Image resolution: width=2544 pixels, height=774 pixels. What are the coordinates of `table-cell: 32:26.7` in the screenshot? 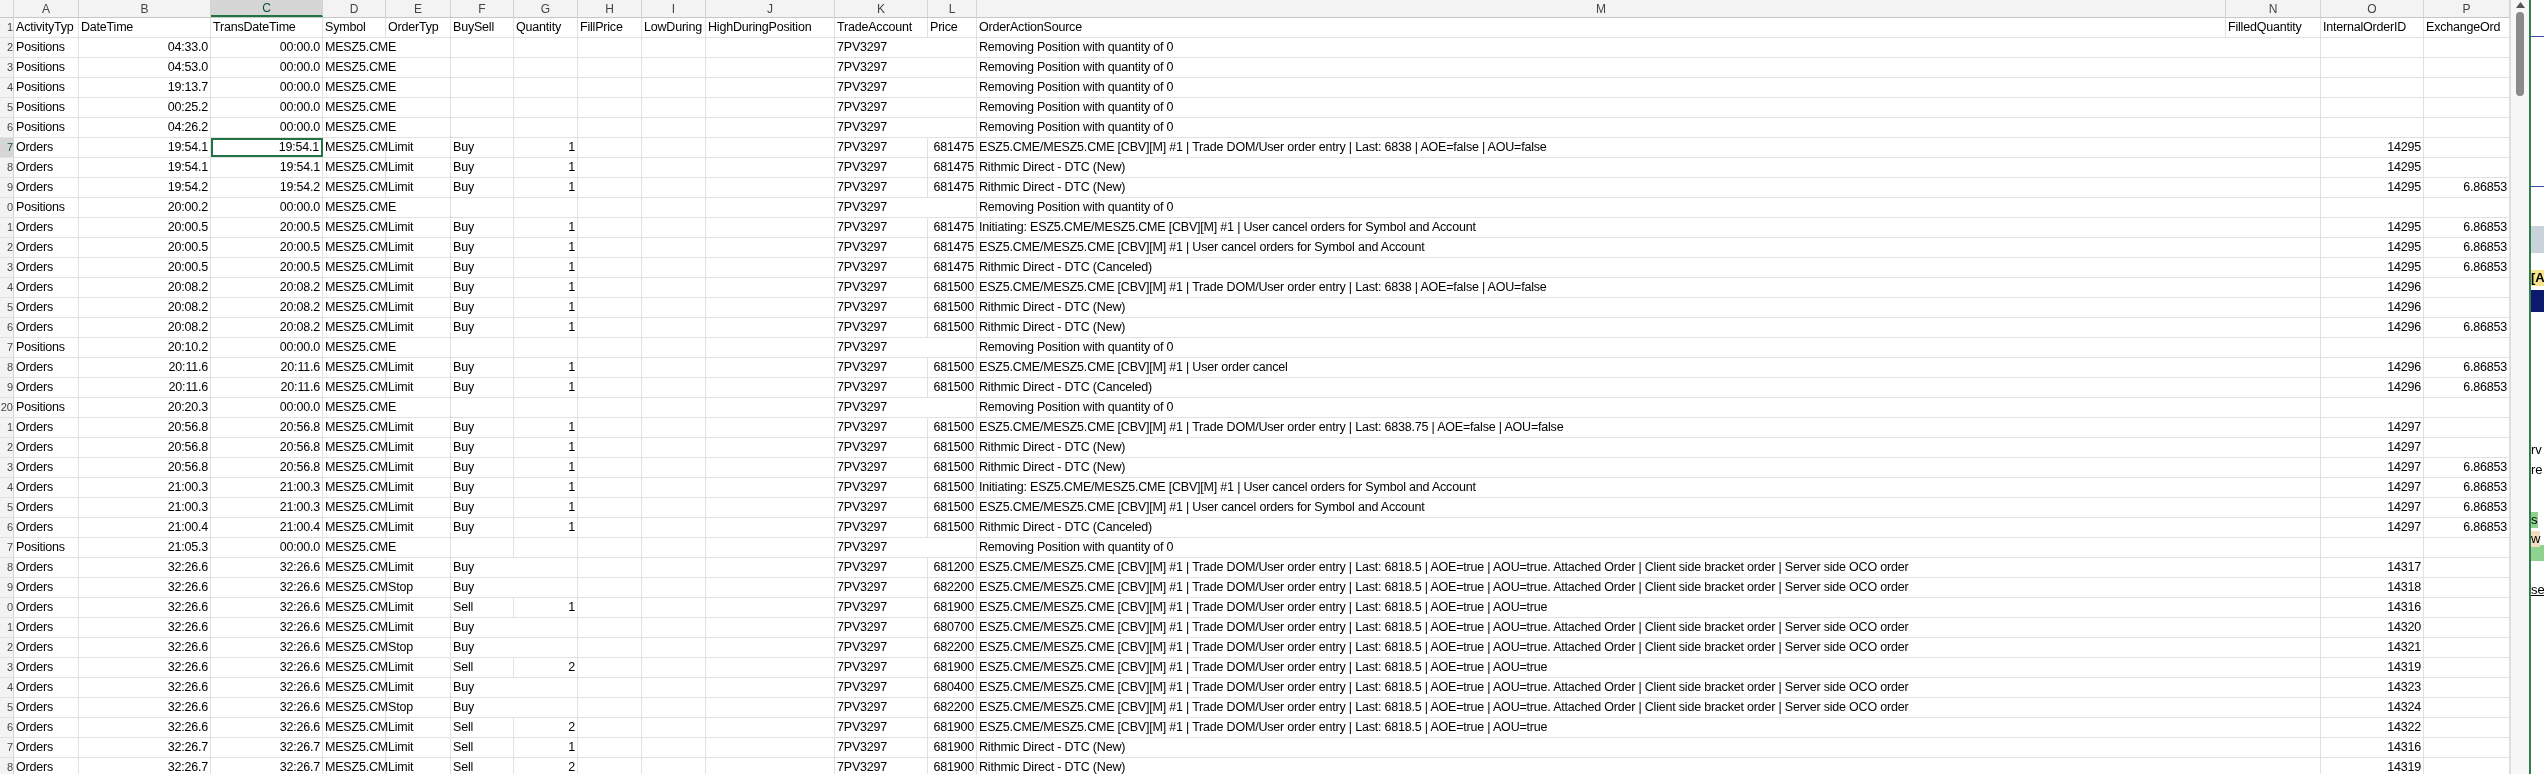 It's located at (267, 747).